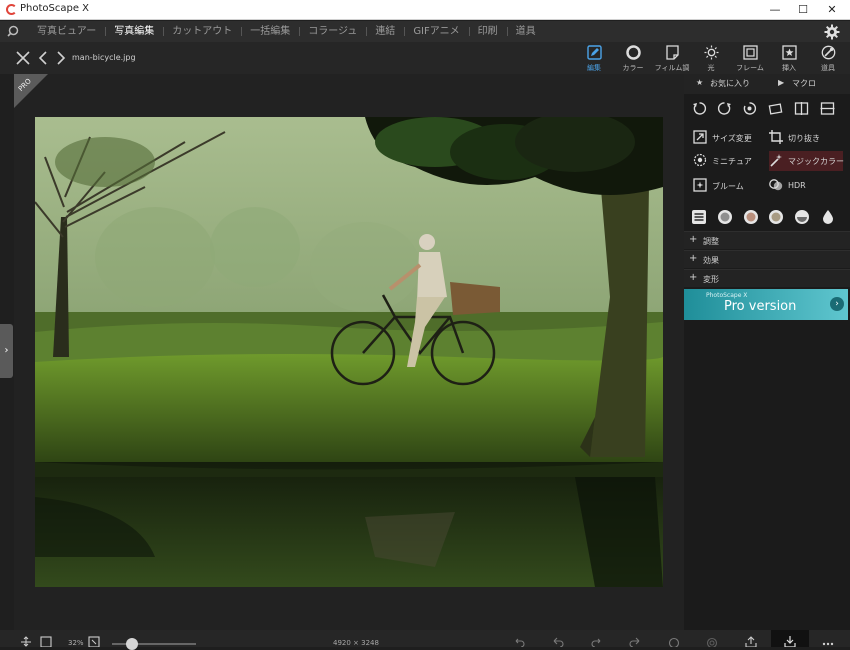  What do you see at coordinates (767, 259) in the screenshot?
I see `section-effects: + 効果` at bounding box center [767, 259].